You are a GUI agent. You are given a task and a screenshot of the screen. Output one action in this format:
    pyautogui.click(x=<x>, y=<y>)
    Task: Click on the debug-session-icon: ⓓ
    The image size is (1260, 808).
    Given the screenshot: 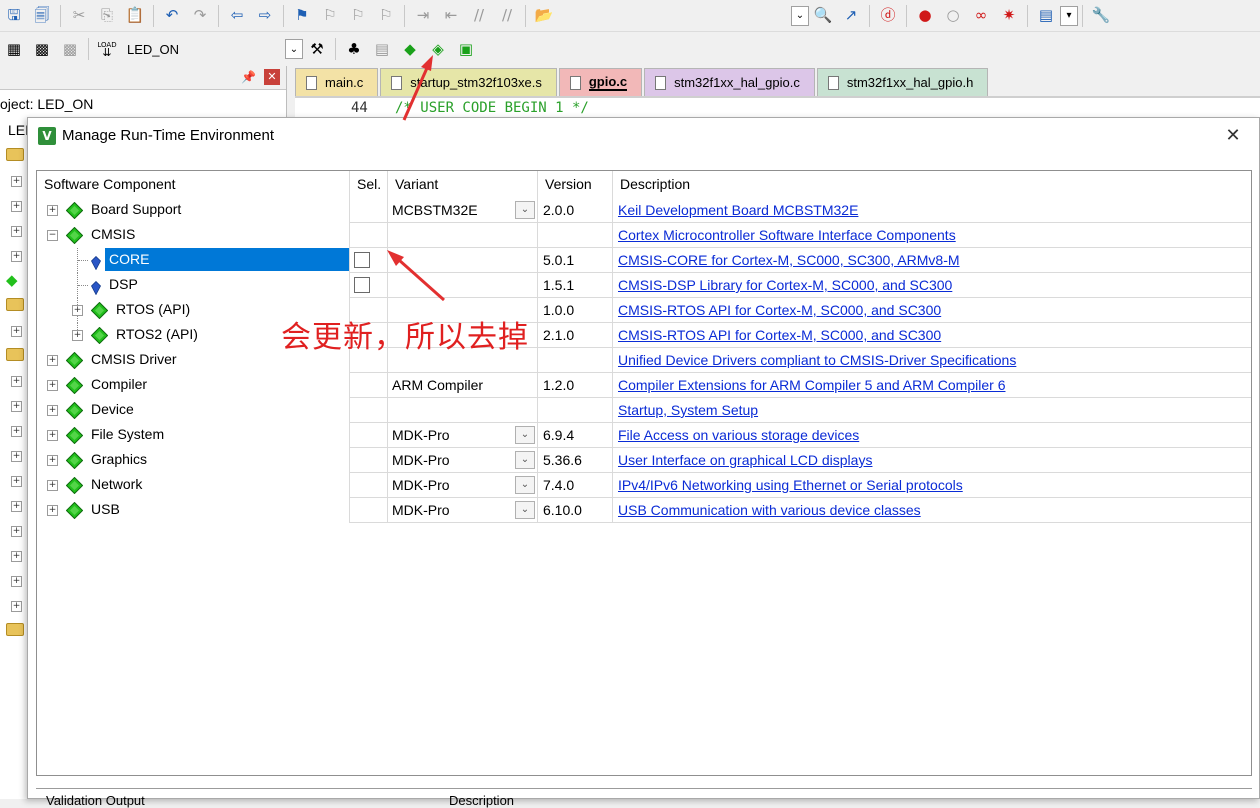 What is the action you would take?
    pyautogui.click(x=888, y=16)
    